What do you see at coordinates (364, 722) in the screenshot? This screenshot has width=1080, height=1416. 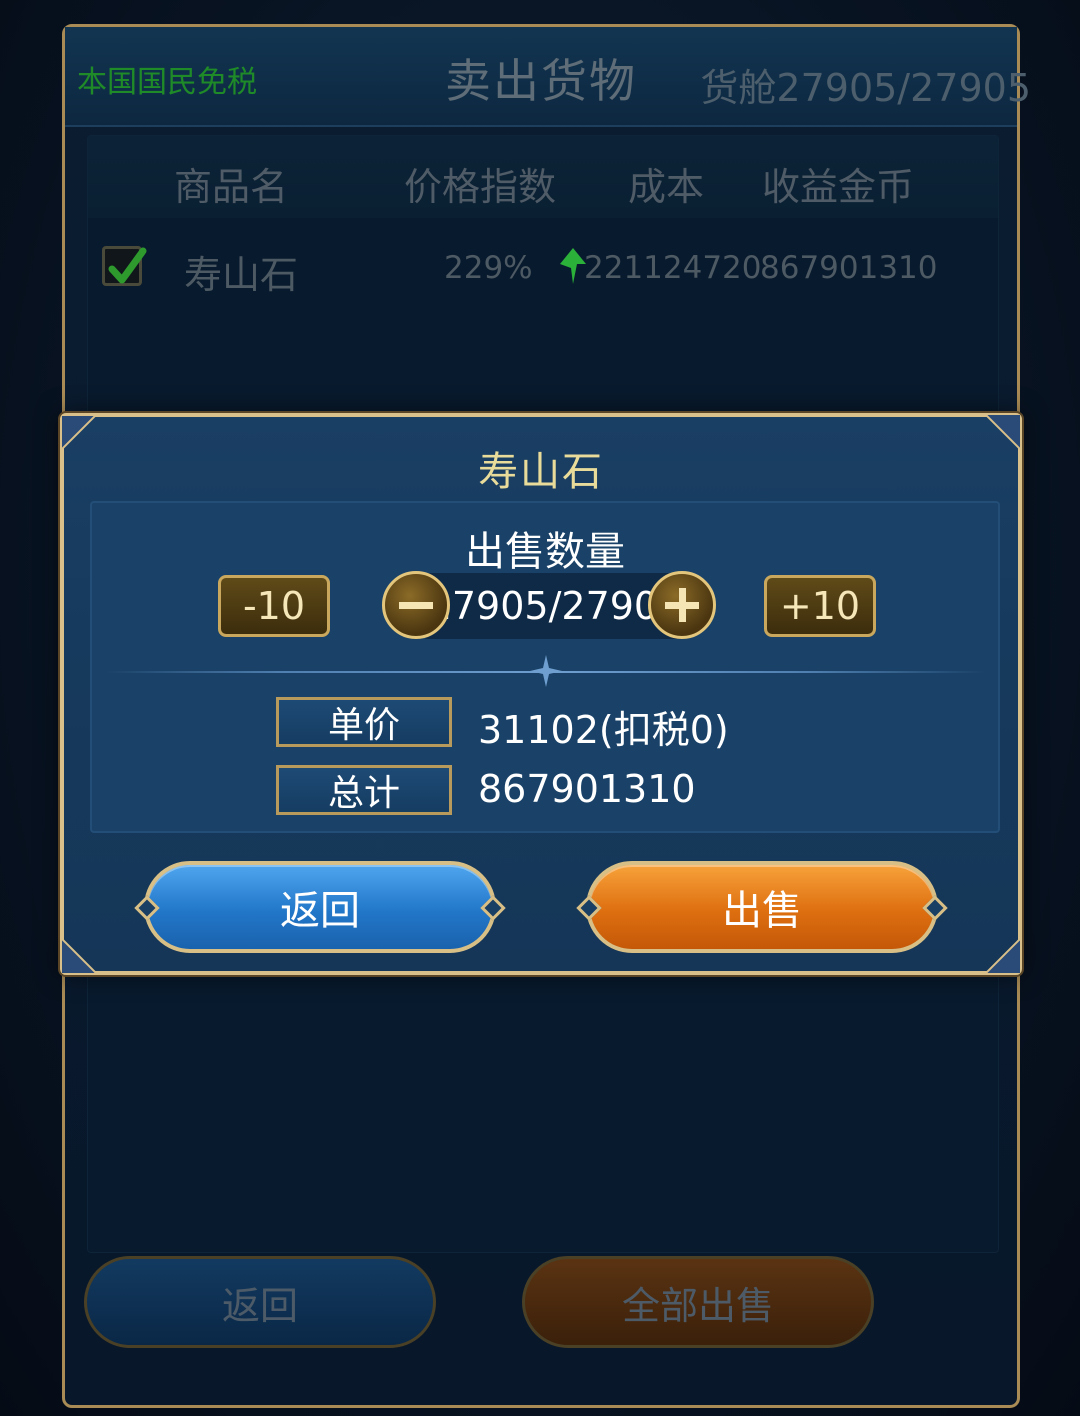 I see `unit-price-label: 单价` at bounding box center [364, 722].